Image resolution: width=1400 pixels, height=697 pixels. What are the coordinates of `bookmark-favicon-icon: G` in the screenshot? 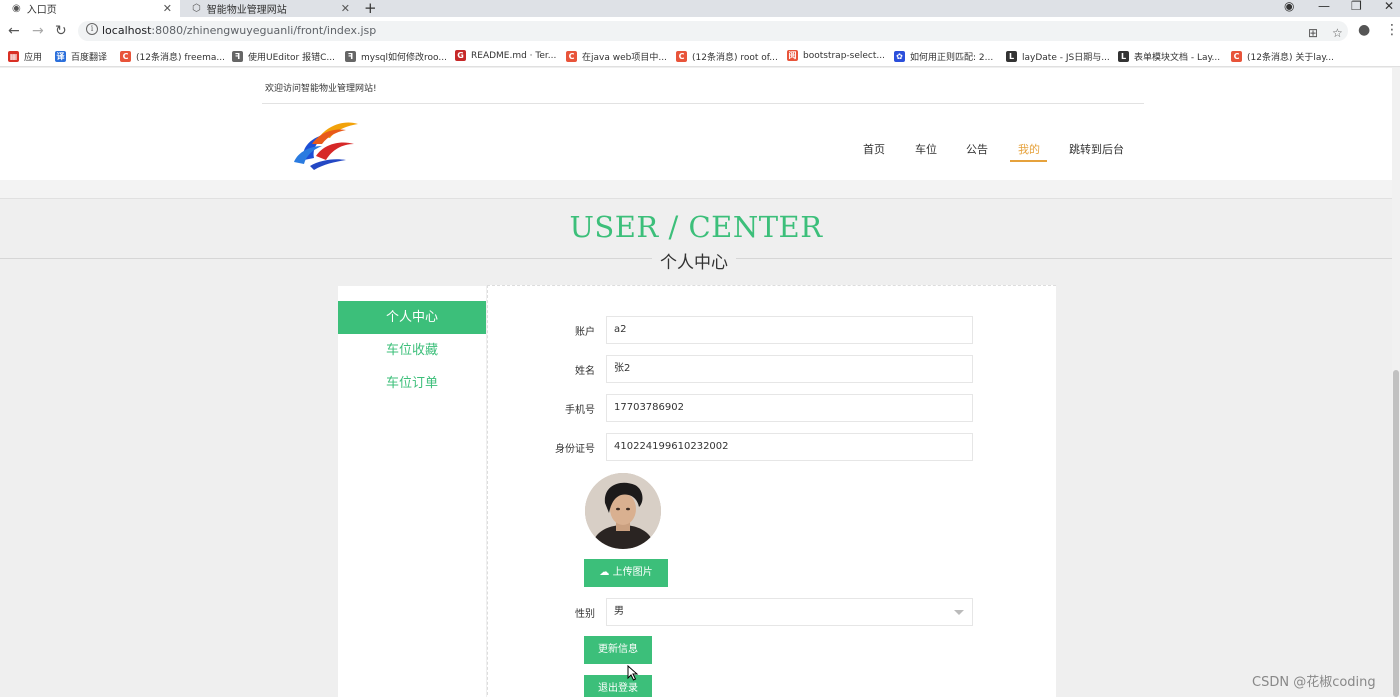 It's located at (460, 55).